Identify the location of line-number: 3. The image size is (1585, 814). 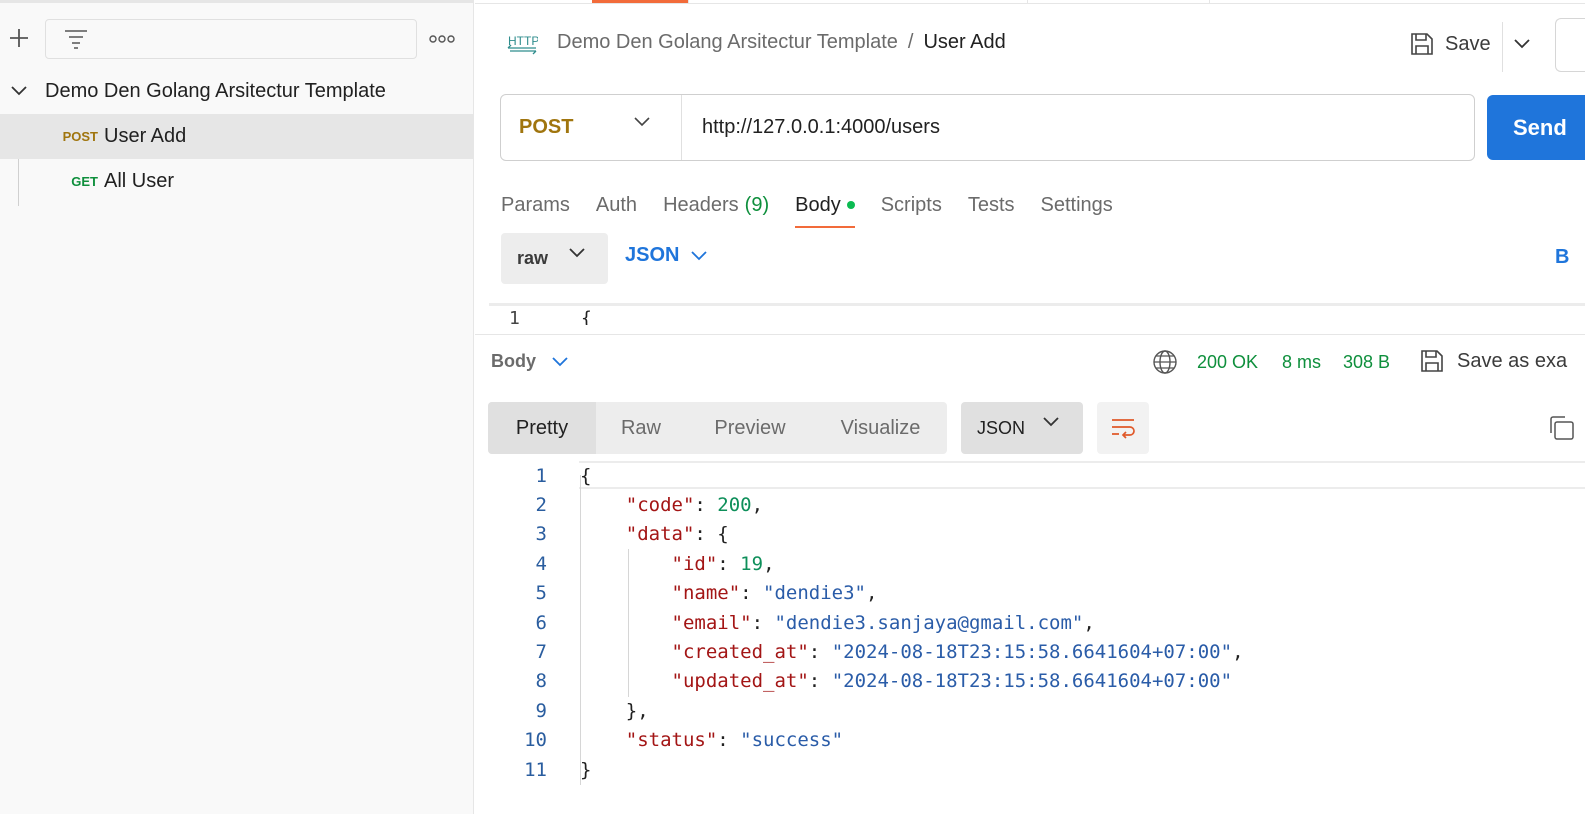
(541, 534).